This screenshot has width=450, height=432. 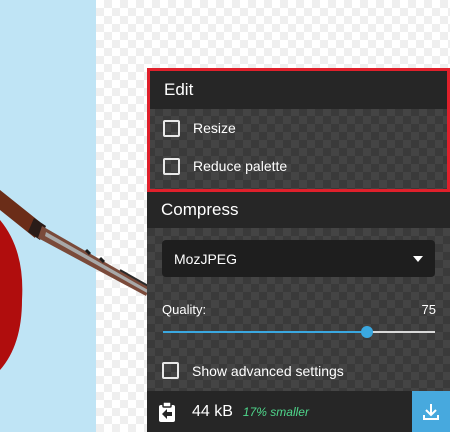 What do you see at coordinates (184, 309) in the screenshot?
I see `quality-label: Quality:` at bounding box center [184, 309].